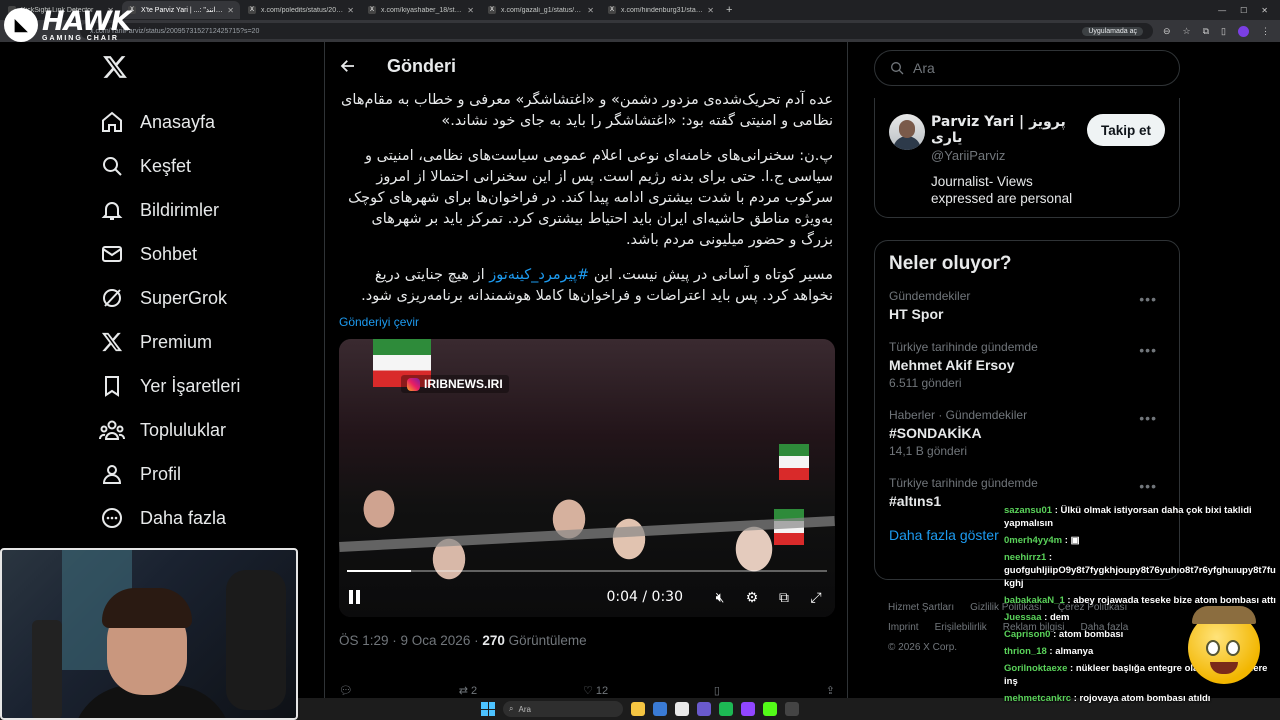 This screenshot has width=1280, height=720. I want to click on share-icon: ⇪, so click(830, 690).